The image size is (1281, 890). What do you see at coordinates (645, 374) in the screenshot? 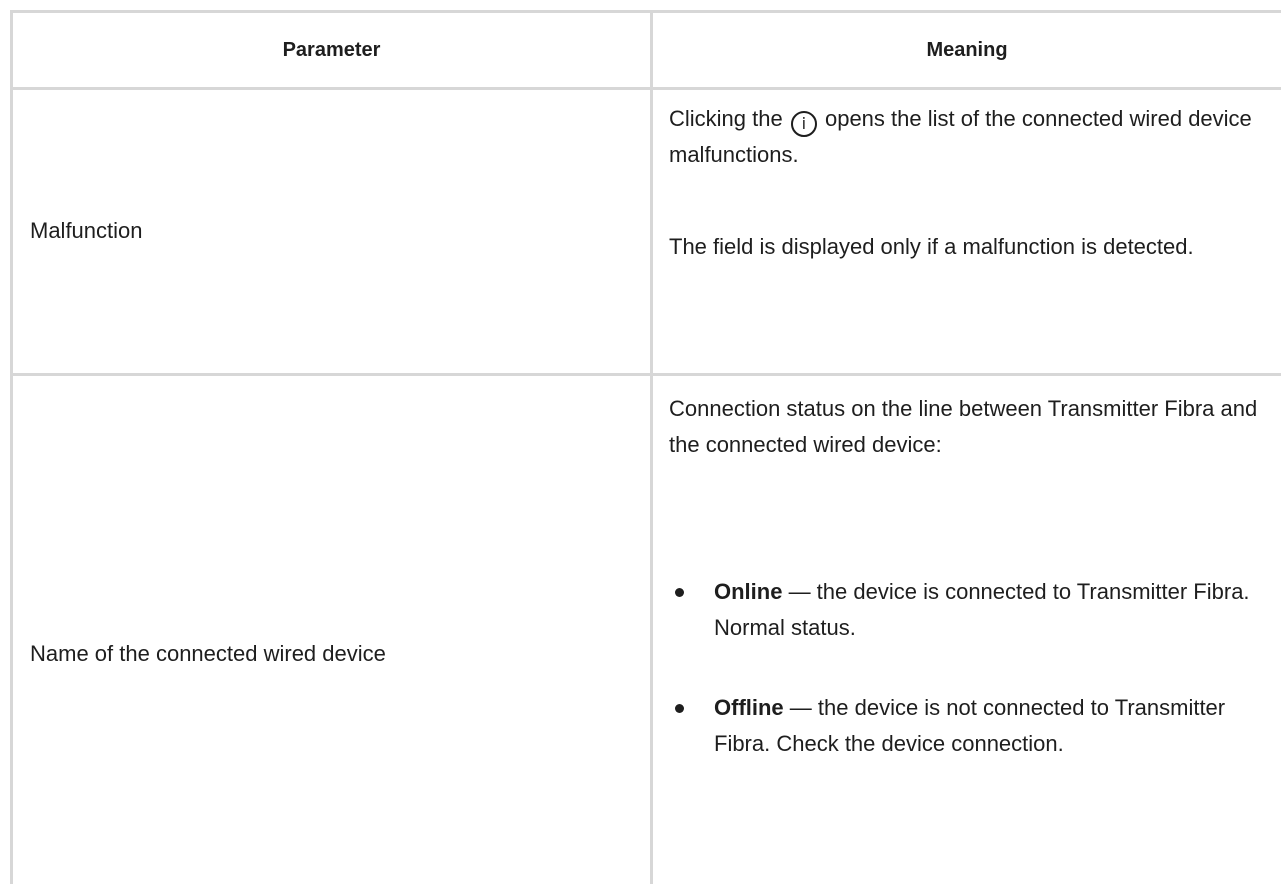
I see `row-divider` at bounding box center [645, 374].